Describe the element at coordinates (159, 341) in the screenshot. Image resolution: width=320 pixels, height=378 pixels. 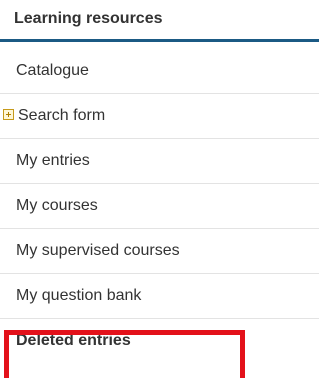
I see `menu-item-deleted-entries: Deleted entries` at that location.